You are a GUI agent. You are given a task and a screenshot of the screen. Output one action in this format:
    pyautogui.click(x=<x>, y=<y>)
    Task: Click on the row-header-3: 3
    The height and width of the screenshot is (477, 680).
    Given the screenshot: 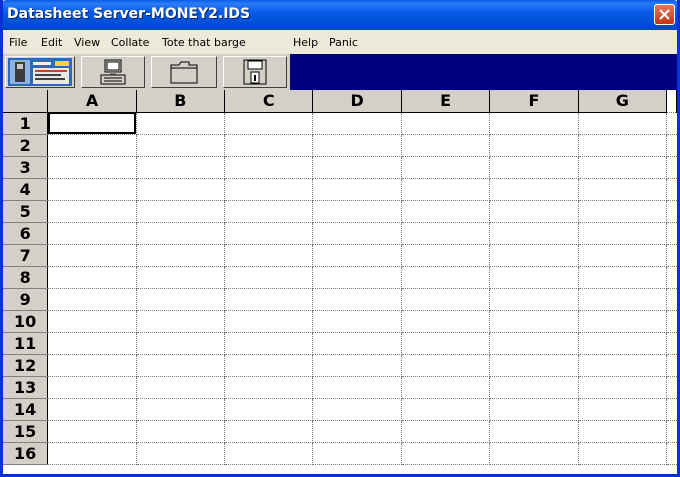 What is the action you would take?
    pyautogui.click(x=26, y=167)
    